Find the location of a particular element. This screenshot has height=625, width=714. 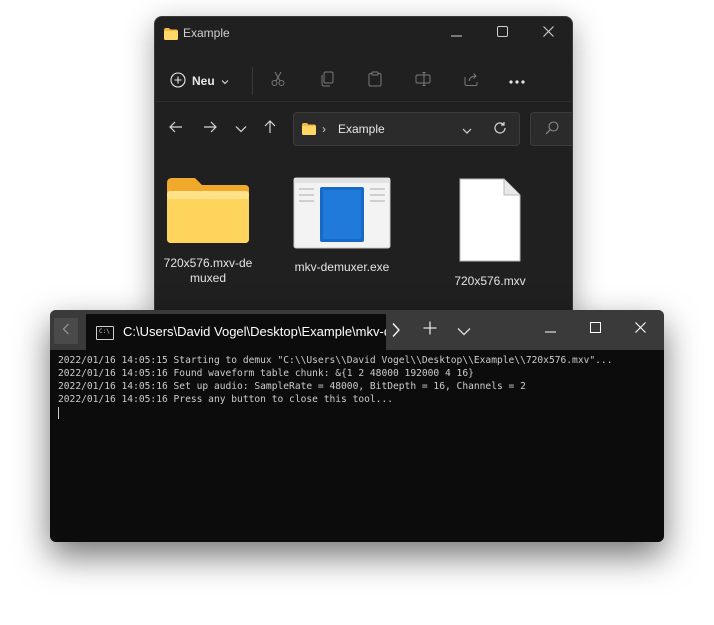

share-icon is located at coordinates (471, 81).